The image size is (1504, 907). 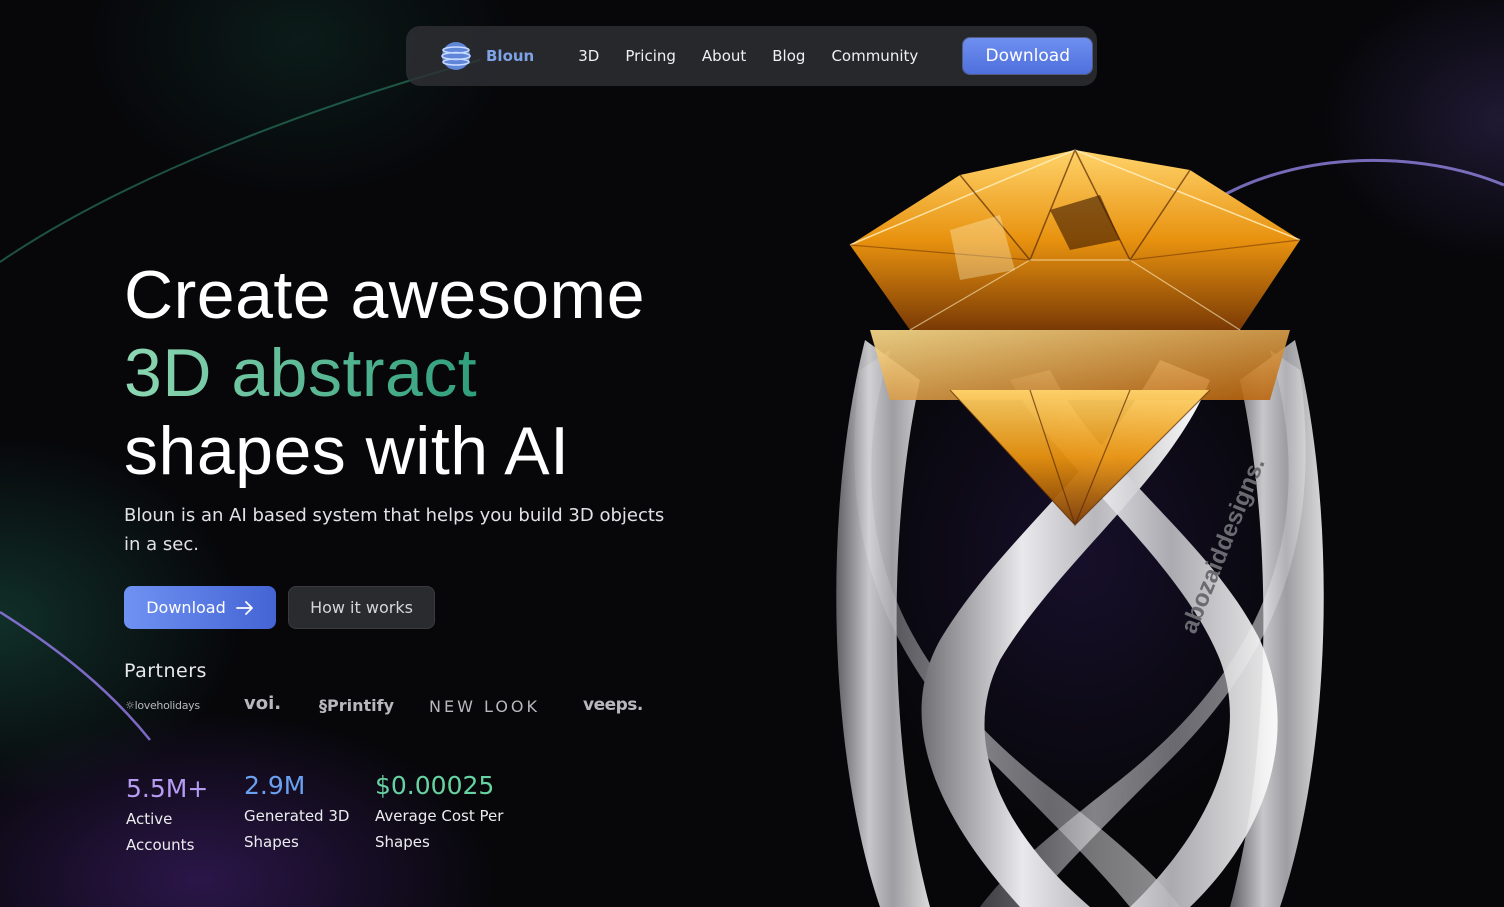 What do you see at coordinates (167, 788) in the screenshot?
I see `stat-value: 5.5M+` at bounding box center [167, 788].